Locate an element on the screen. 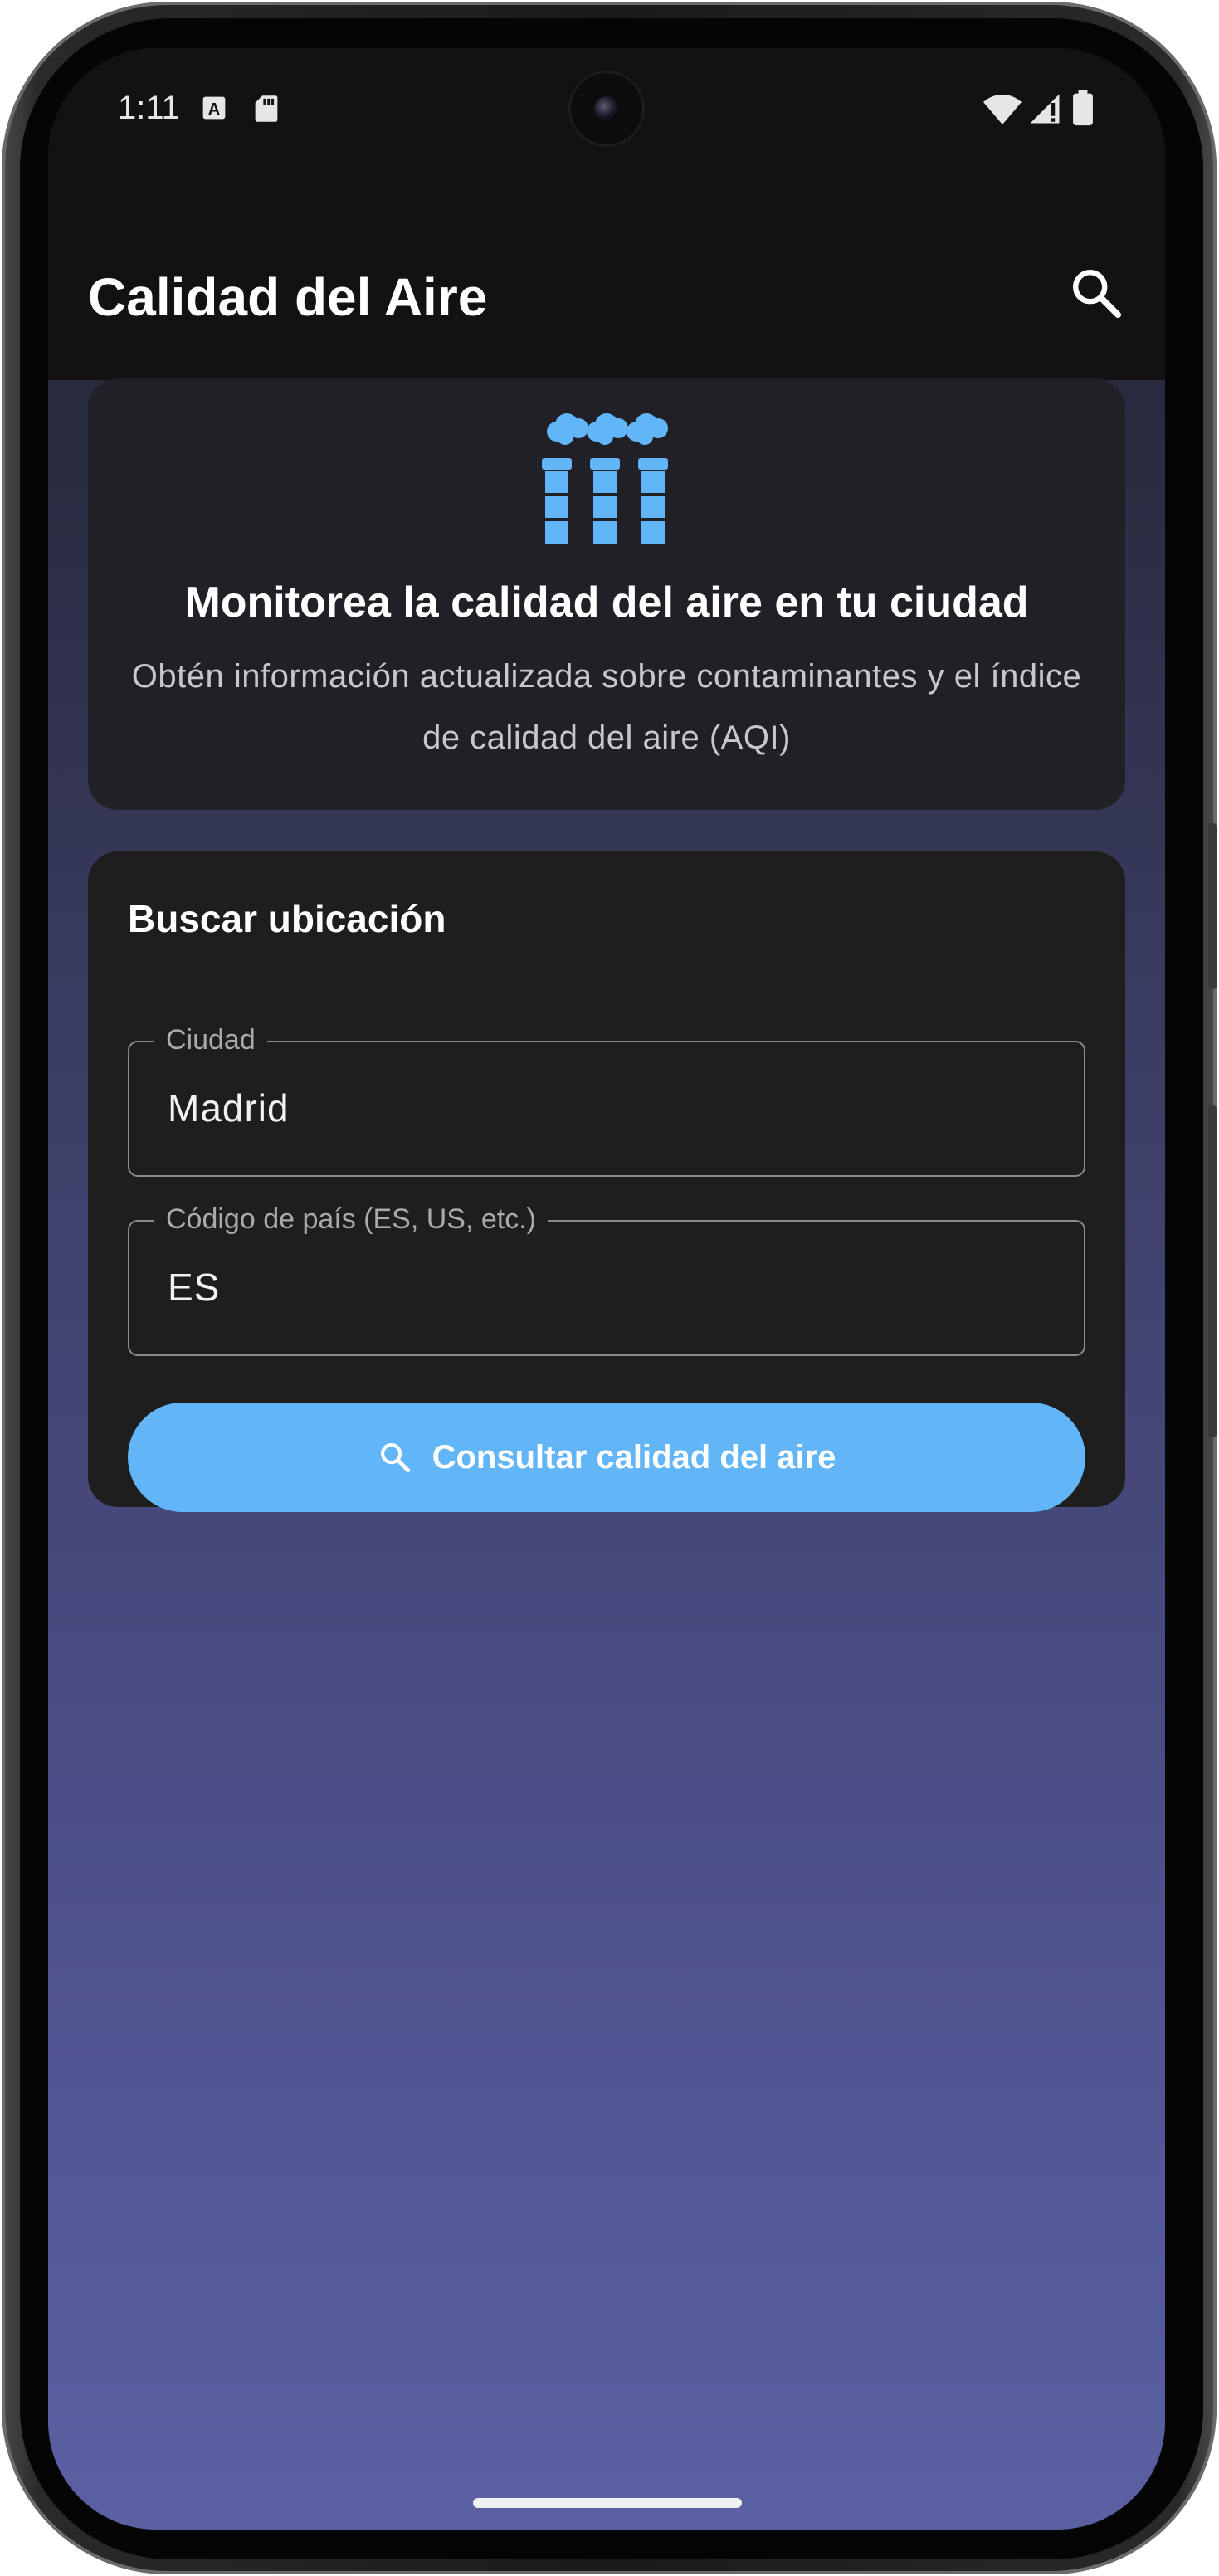  app-title: Calidad del Aire is located at coordinates (288, 297).